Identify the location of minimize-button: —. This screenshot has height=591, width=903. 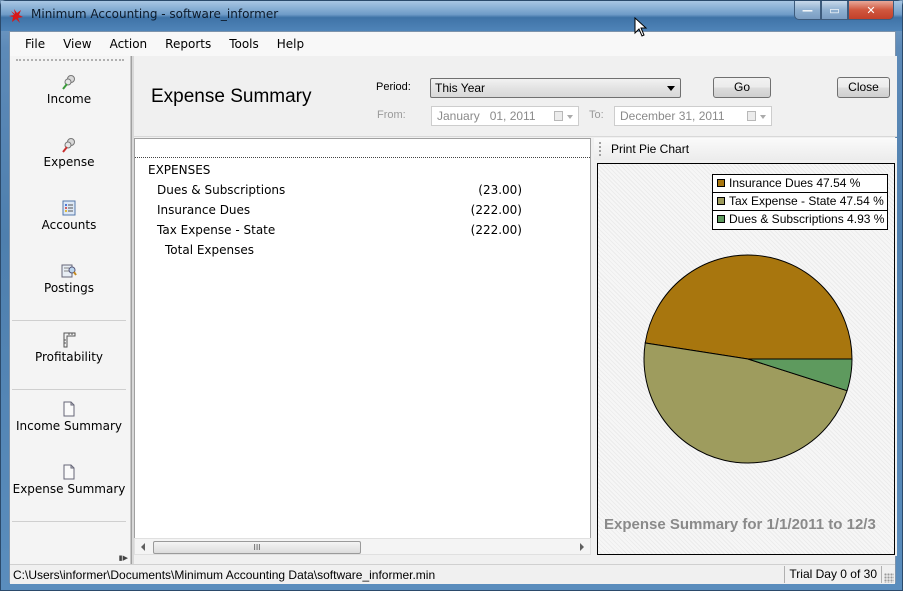
(807, 10).